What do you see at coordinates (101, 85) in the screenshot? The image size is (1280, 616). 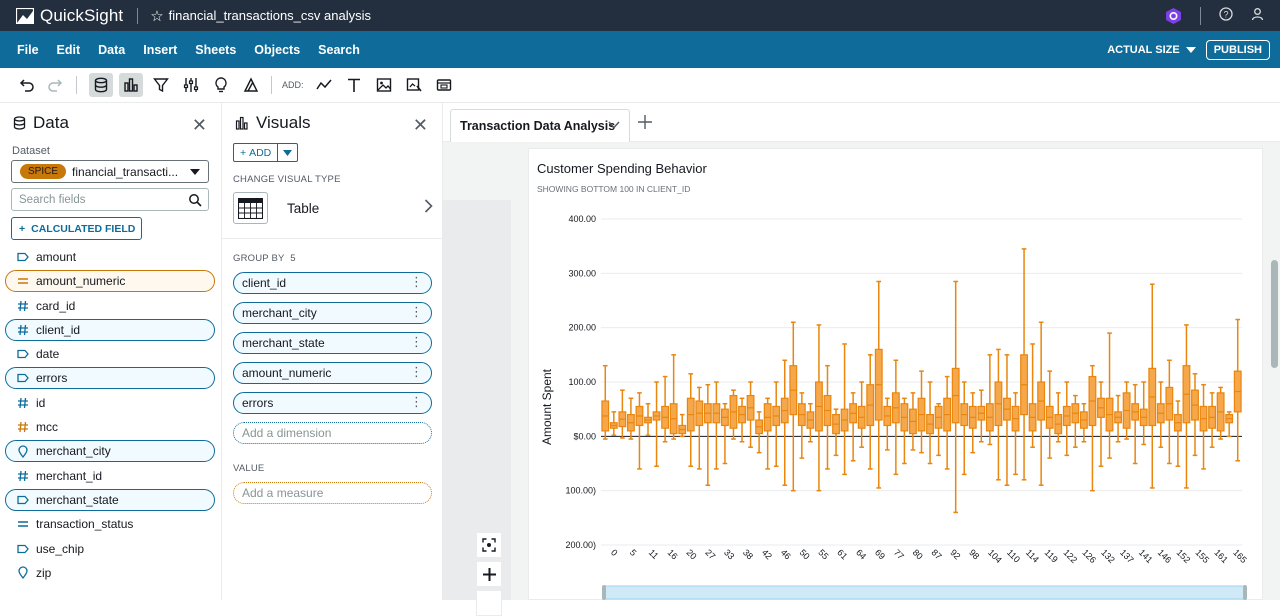 I see `data-panel-icon` at bounding box center [101, 85].